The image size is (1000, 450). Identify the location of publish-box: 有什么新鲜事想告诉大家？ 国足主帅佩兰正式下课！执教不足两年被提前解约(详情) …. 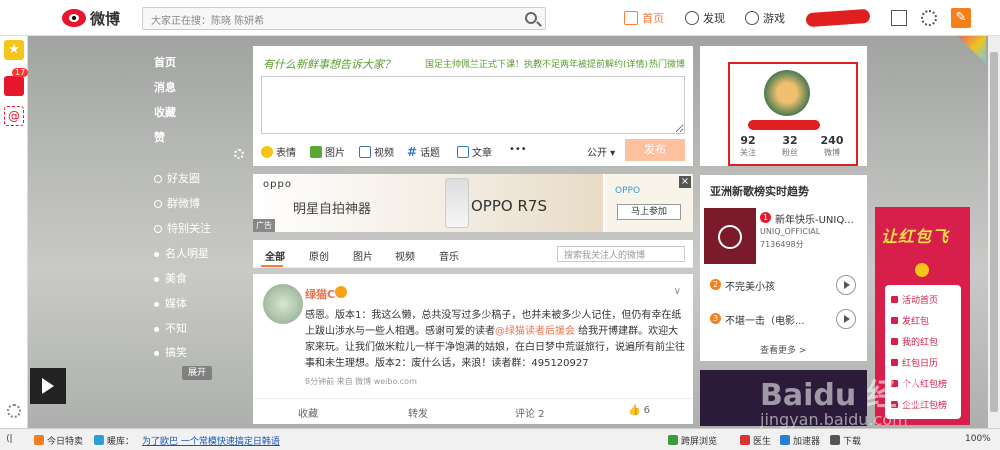
(473, 106).